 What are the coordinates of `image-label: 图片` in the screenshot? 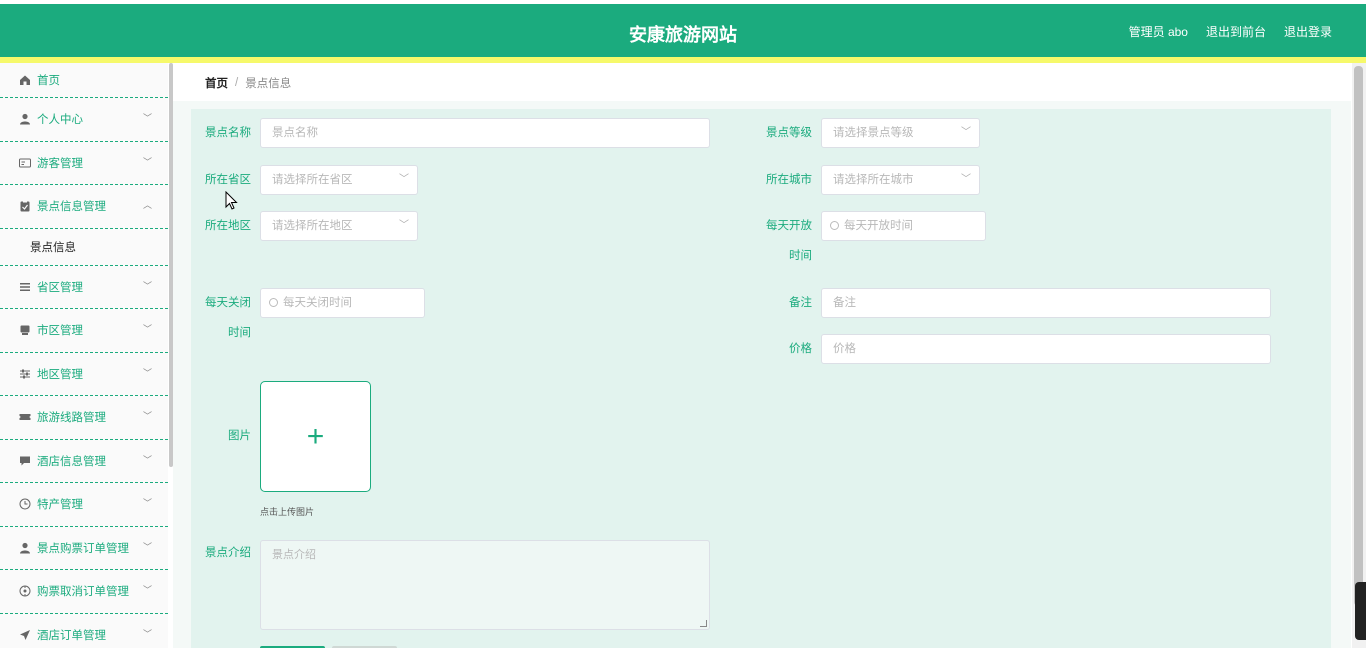 It's located at (239, 436).